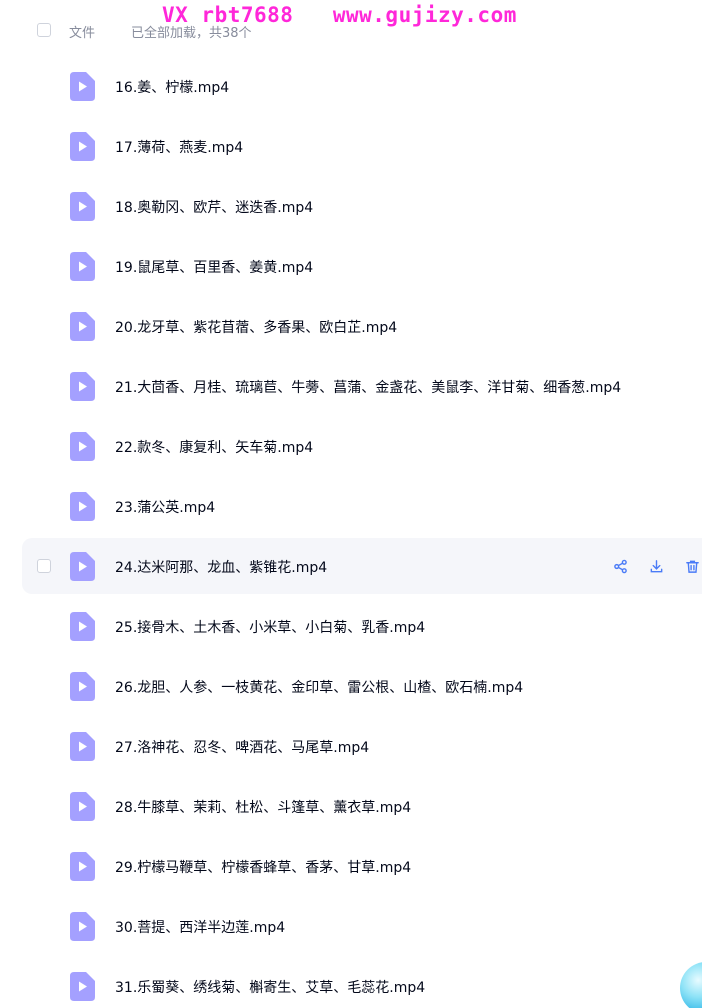  I want to click on file-row: 31.乐蜀葵、绣线菊、槲寄生、艾草、毛蕊花.mp4, so click(351, 982).